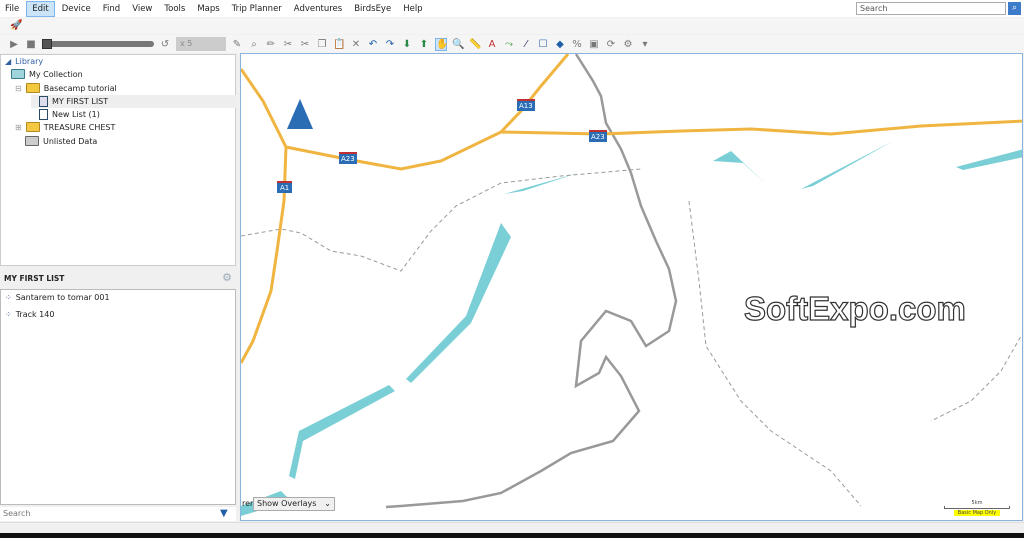  I want to click on stop-icon: ■, so click(31, 44).